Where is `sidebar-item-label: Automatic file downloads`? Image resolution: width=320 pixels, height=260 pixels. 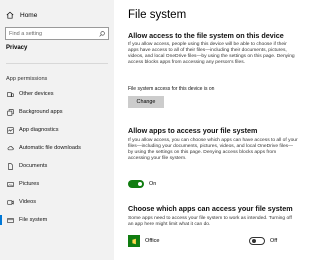 sidebar-item-label: Automatic file downloads is located at coordinates (50, 148).